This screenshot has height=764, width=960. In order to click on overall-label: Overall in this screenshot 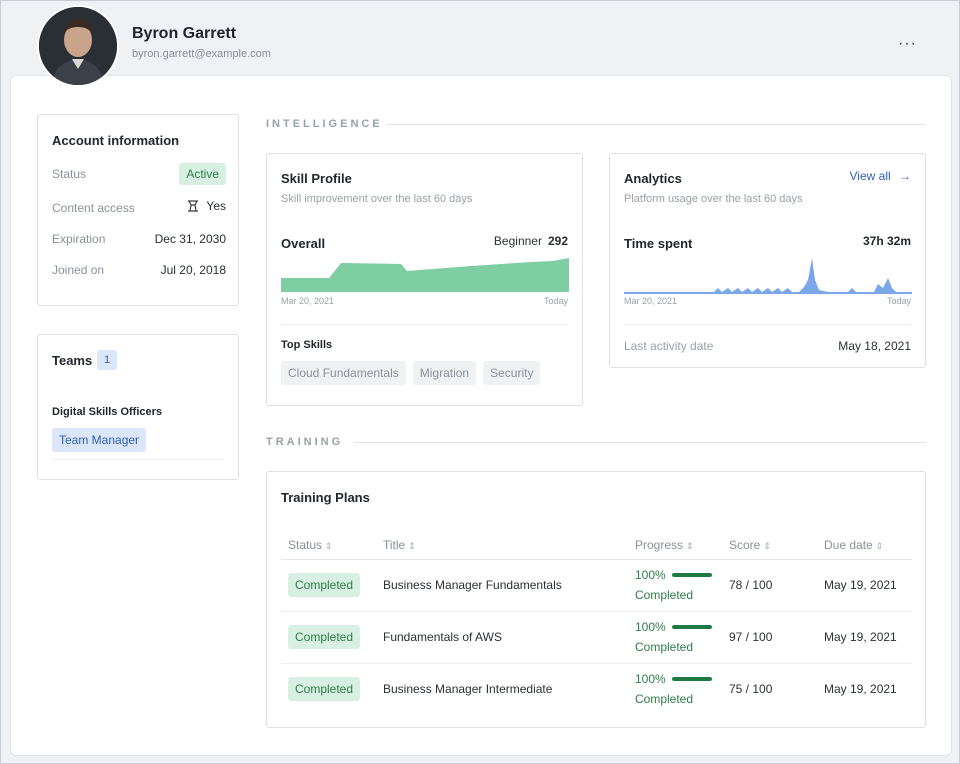, I will do `click(303, 243)`.